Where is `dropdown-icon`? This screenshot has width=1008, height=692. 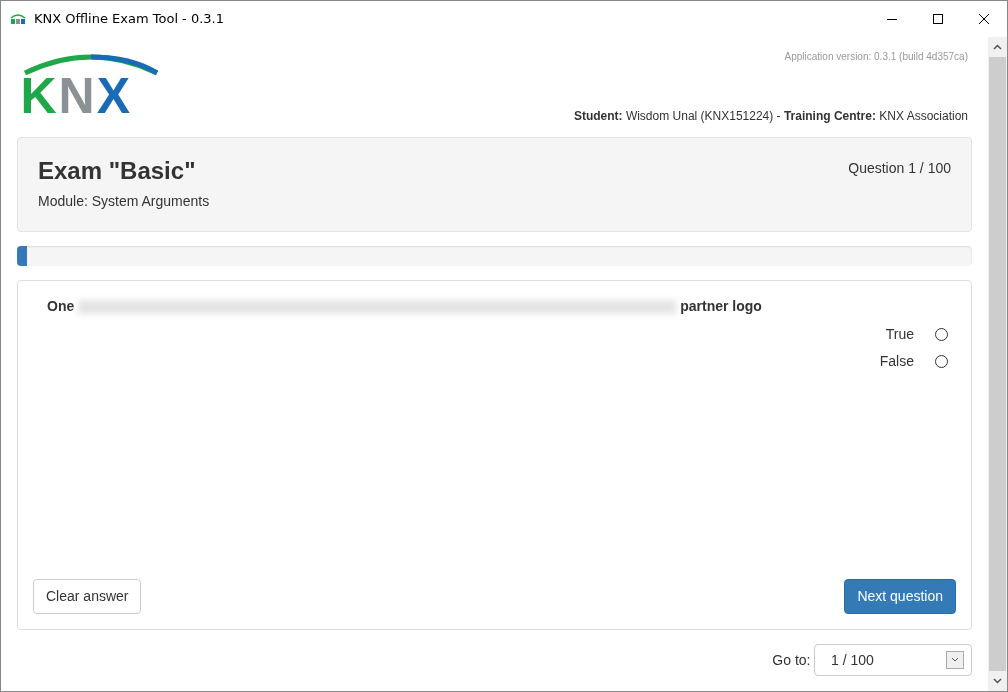 dropdown-icon is located at coordinates (955, 660).